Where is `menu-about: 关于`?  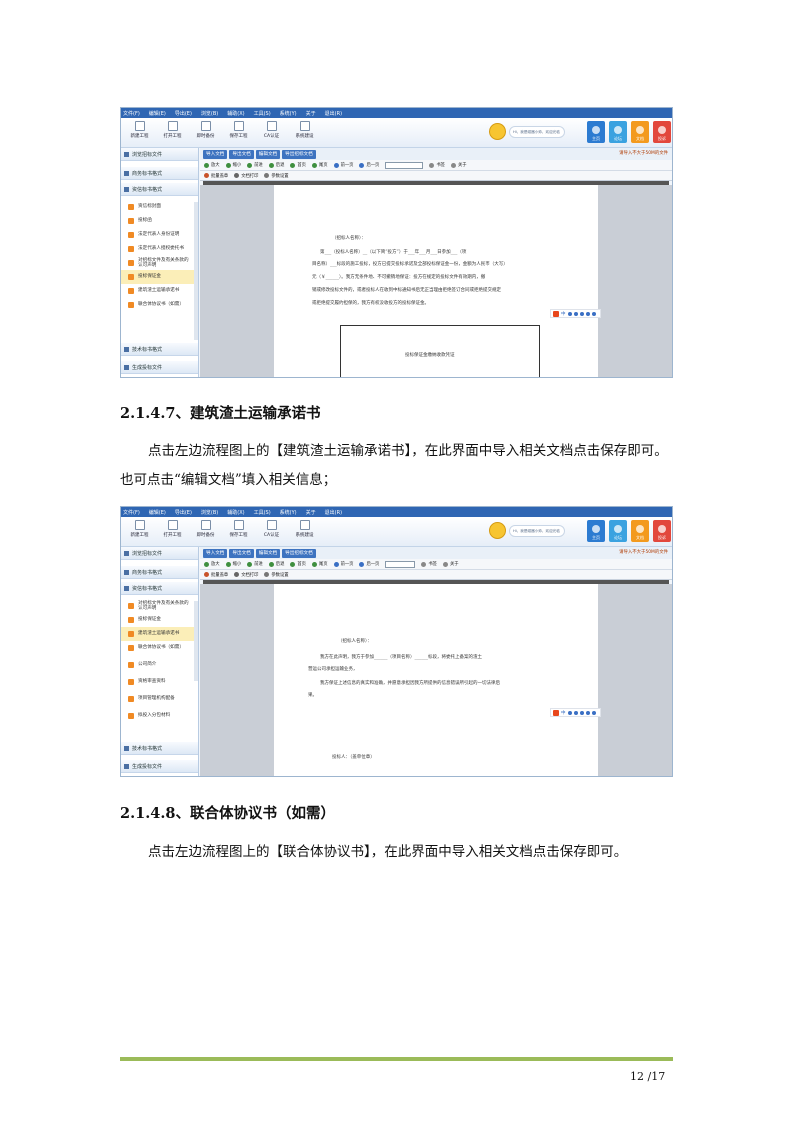 menu-about: 关于 is located at coordinates (311, 113).